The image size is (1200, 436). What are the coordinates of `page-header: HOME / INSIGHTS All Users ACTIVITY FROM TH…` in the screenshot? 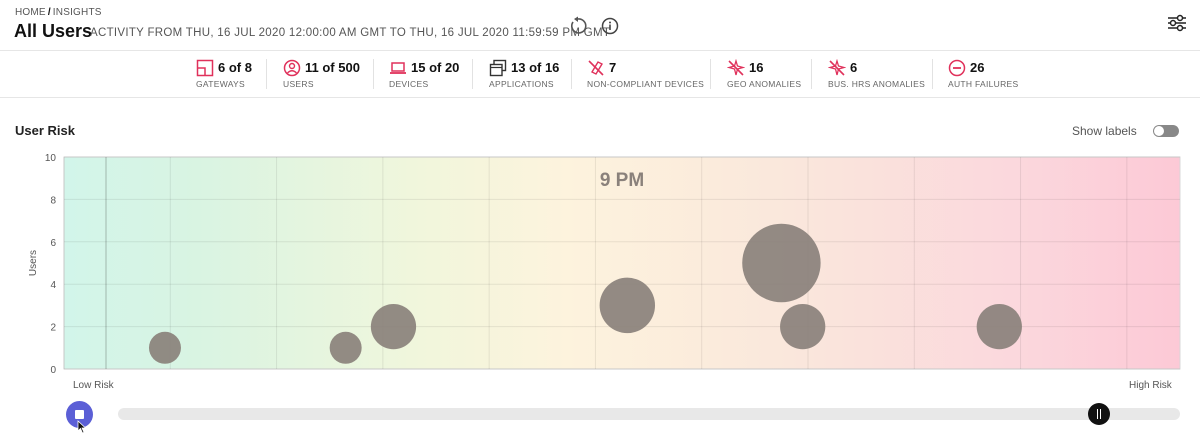 It's located at (600, 25).